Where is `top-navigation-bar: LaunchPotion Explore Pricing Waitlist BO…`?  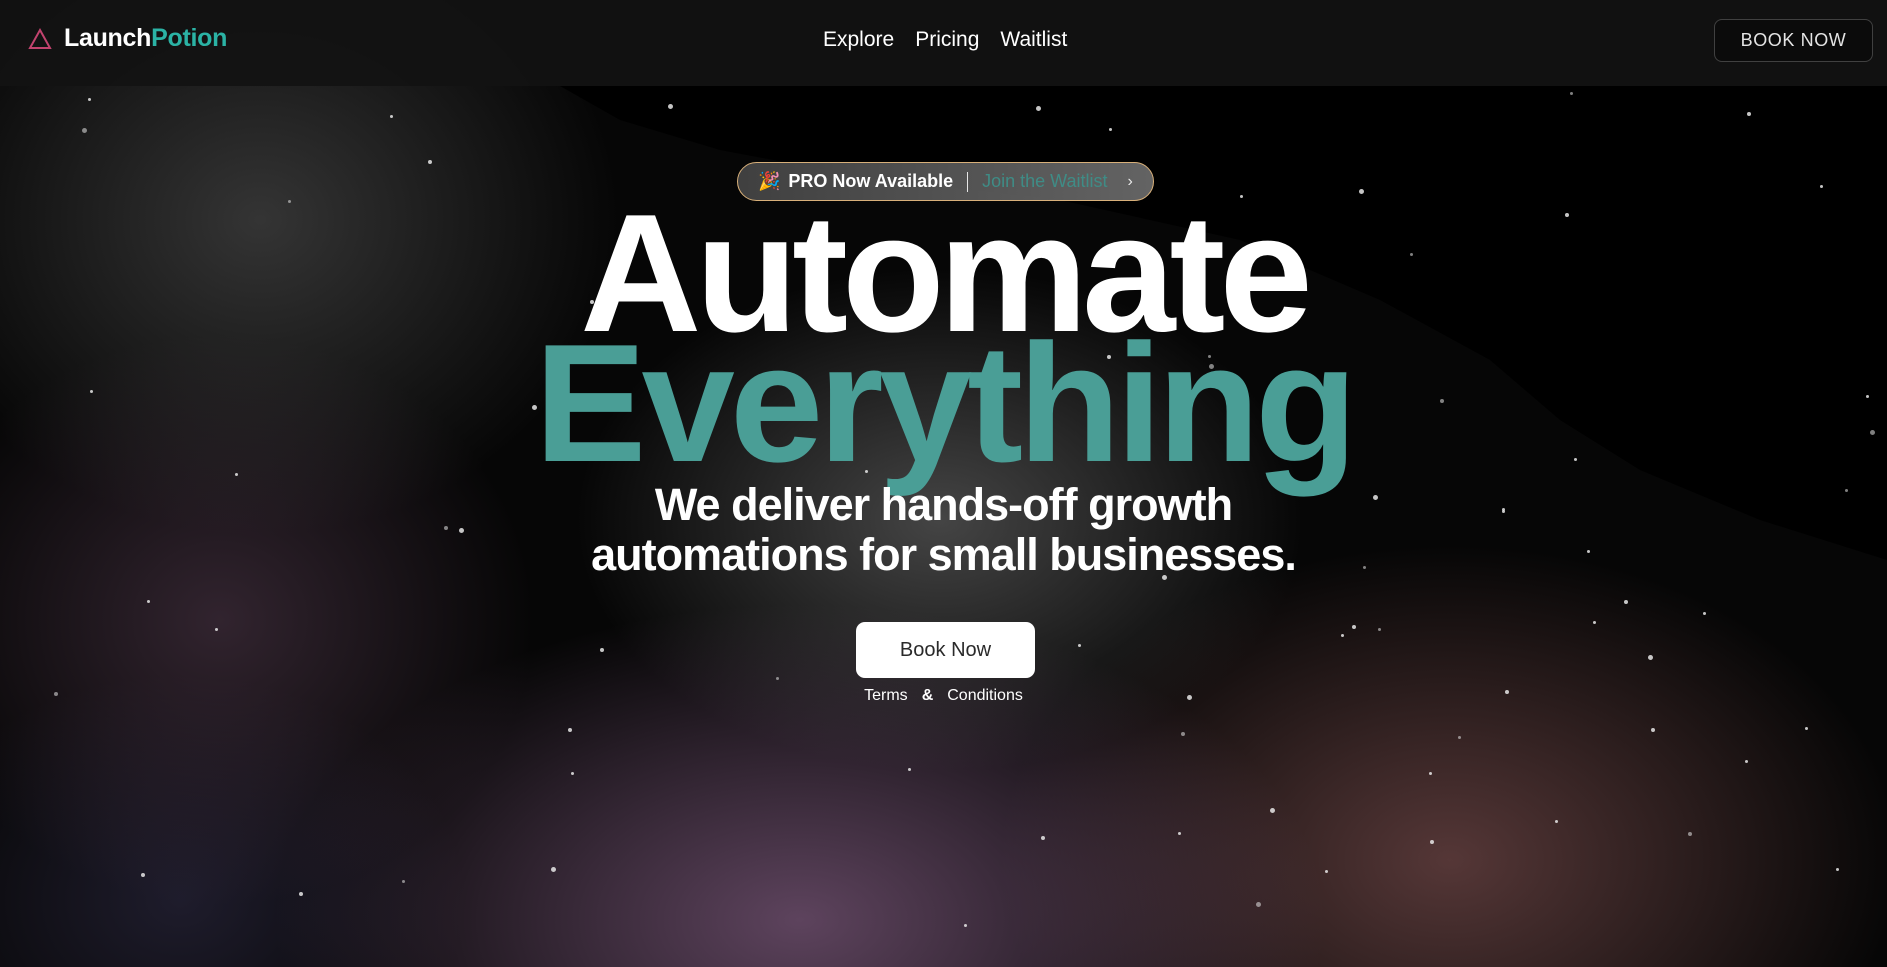
top-navigation-bar: LaunchPotion Explore Pricing Waitlist BO… is located at coordinates (943, 43).